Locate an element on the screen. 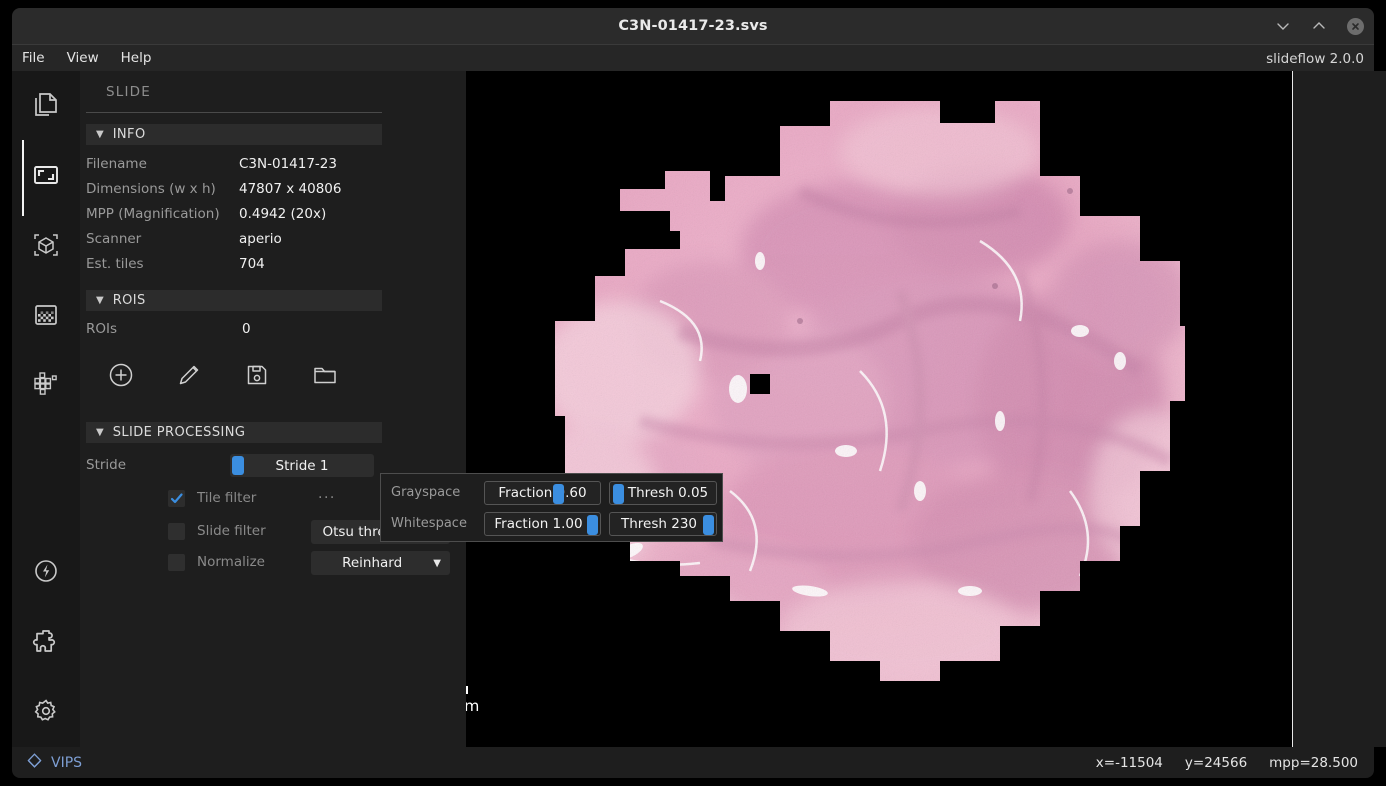 This screenshot has height=786, width=1386. checker-gradient-icon is located at coordinates (46, 315).